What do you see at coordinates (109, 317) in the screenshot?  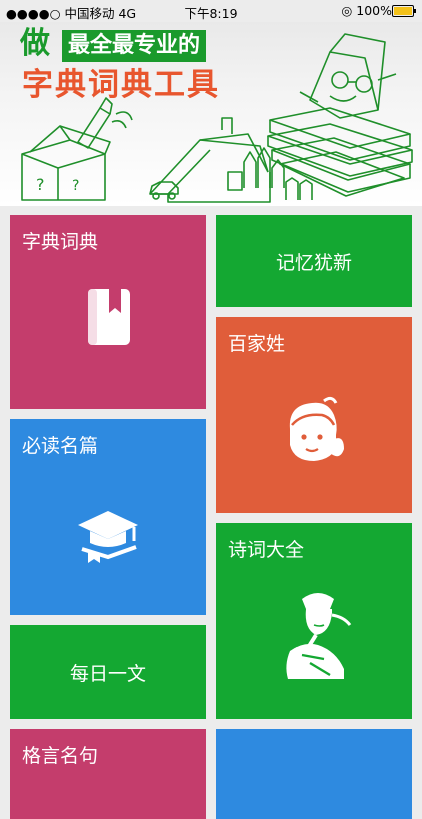 I see `book-bookmark-icon` at bounding box center [109, 317].